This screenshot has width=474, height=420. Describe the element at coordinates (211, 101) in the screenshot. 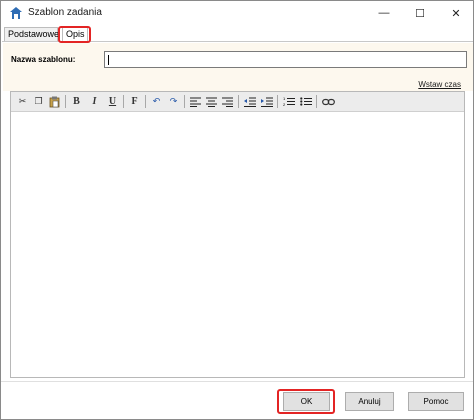

I see `align-center-icon` at that location.